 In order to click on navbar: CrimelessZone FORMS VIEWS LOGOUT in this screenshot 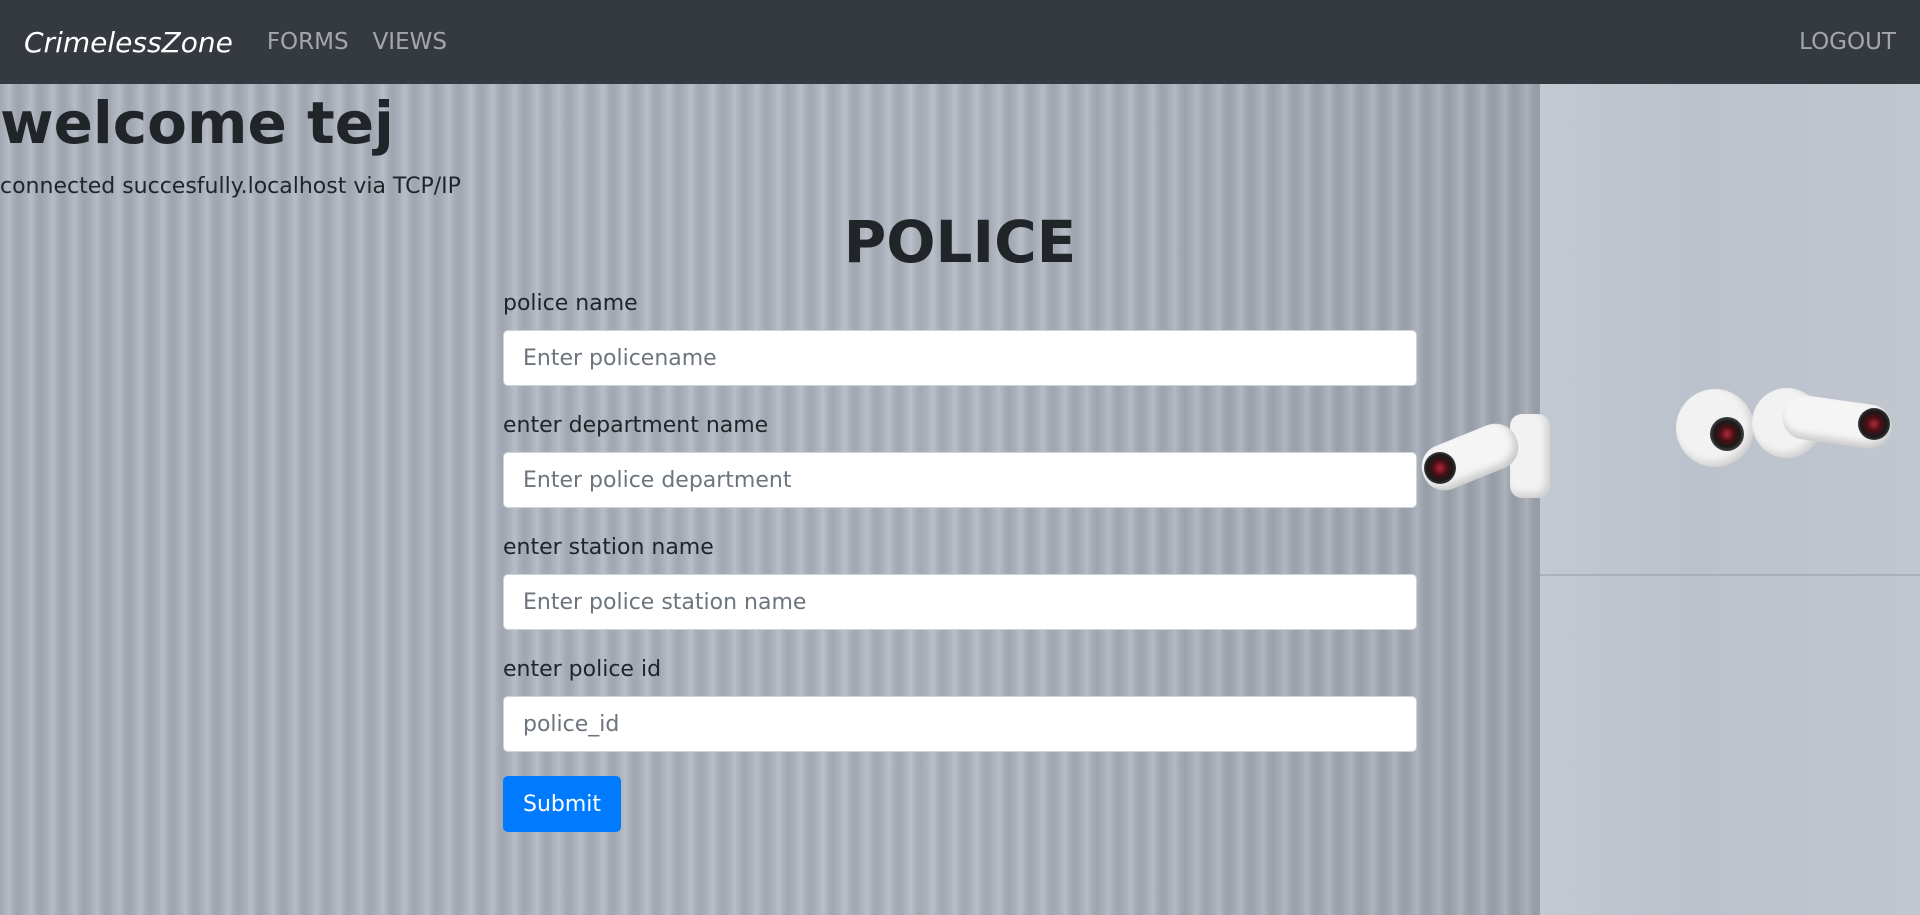, I will do `click(960, 42)`.